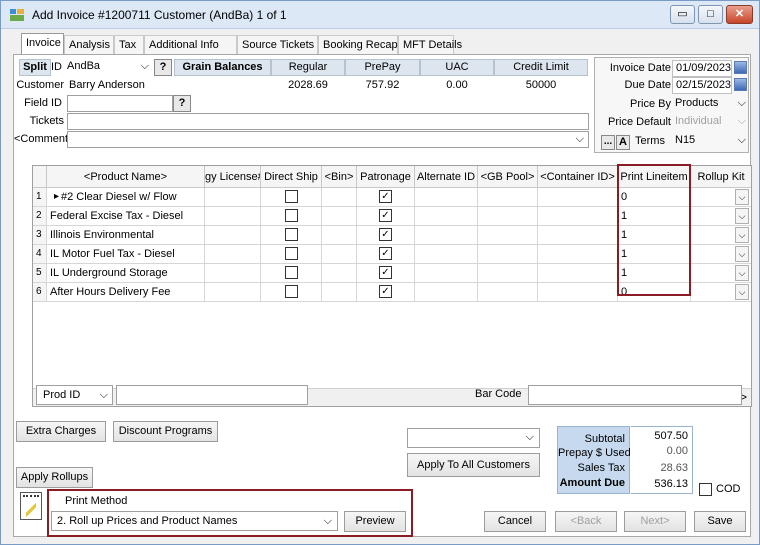 The width and height of the screenshot is (760, 545). I want to click on tab-tax: Tax, so click(129, 45).